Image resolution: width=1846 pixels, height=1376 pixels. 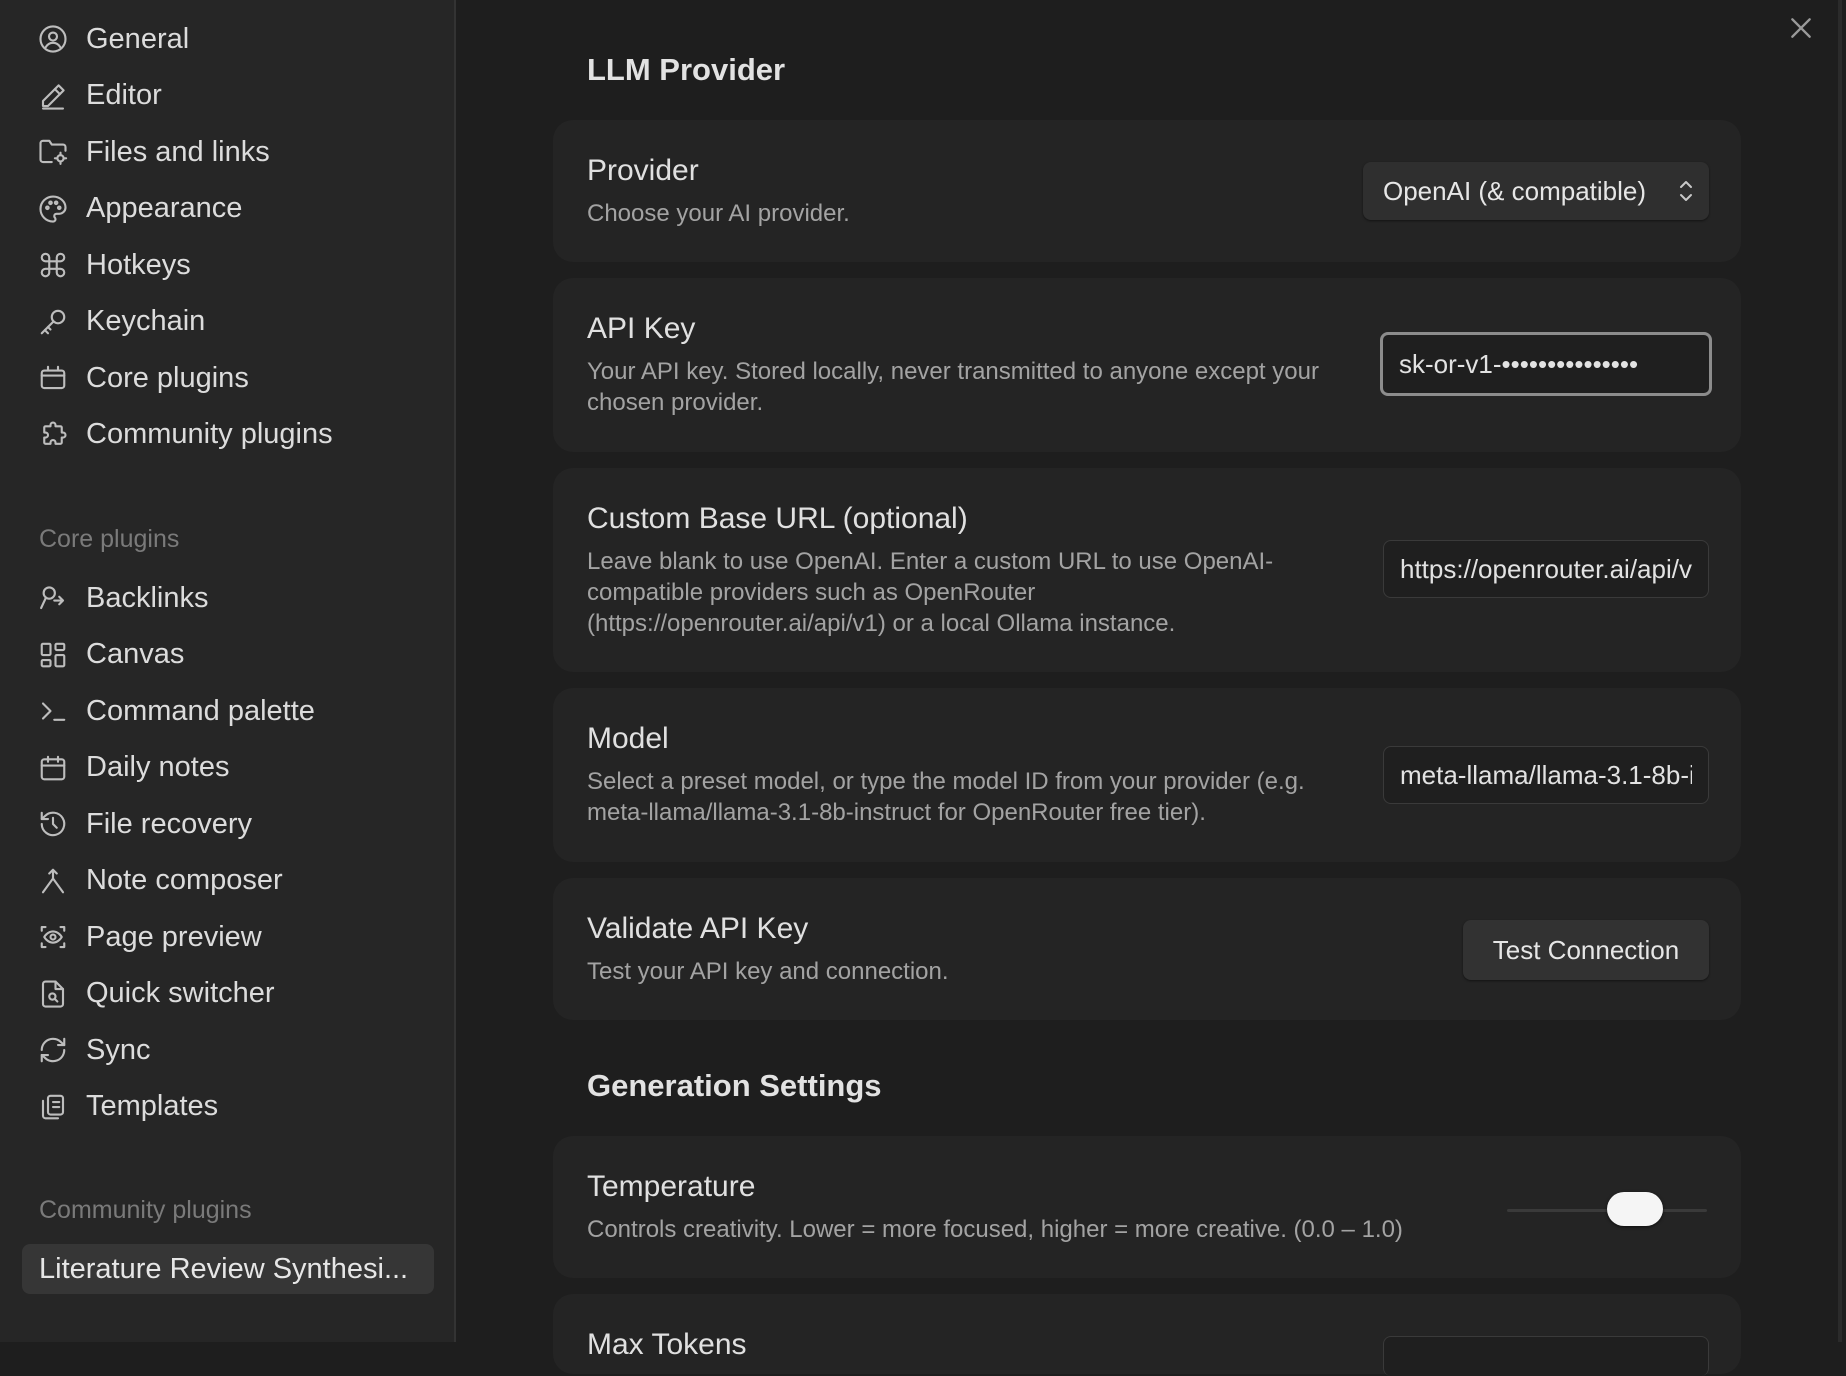 I want to click on community-plugins-heading: Community plugins, so click(x=145, y=1210).